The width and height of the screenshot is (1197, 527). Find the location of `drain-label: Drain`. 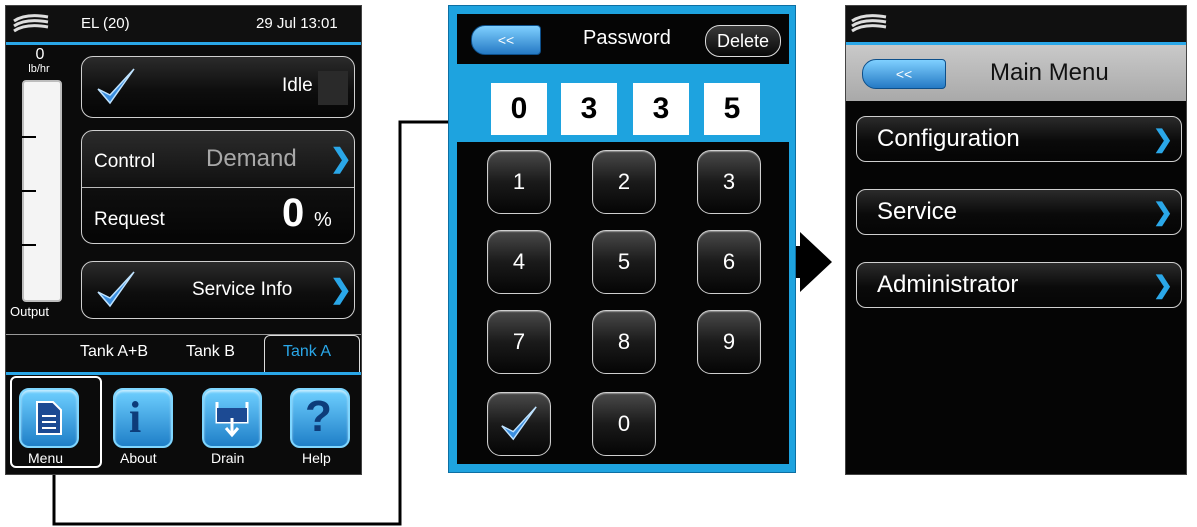

drain-label: Drain is located at coordinates (228, 458).